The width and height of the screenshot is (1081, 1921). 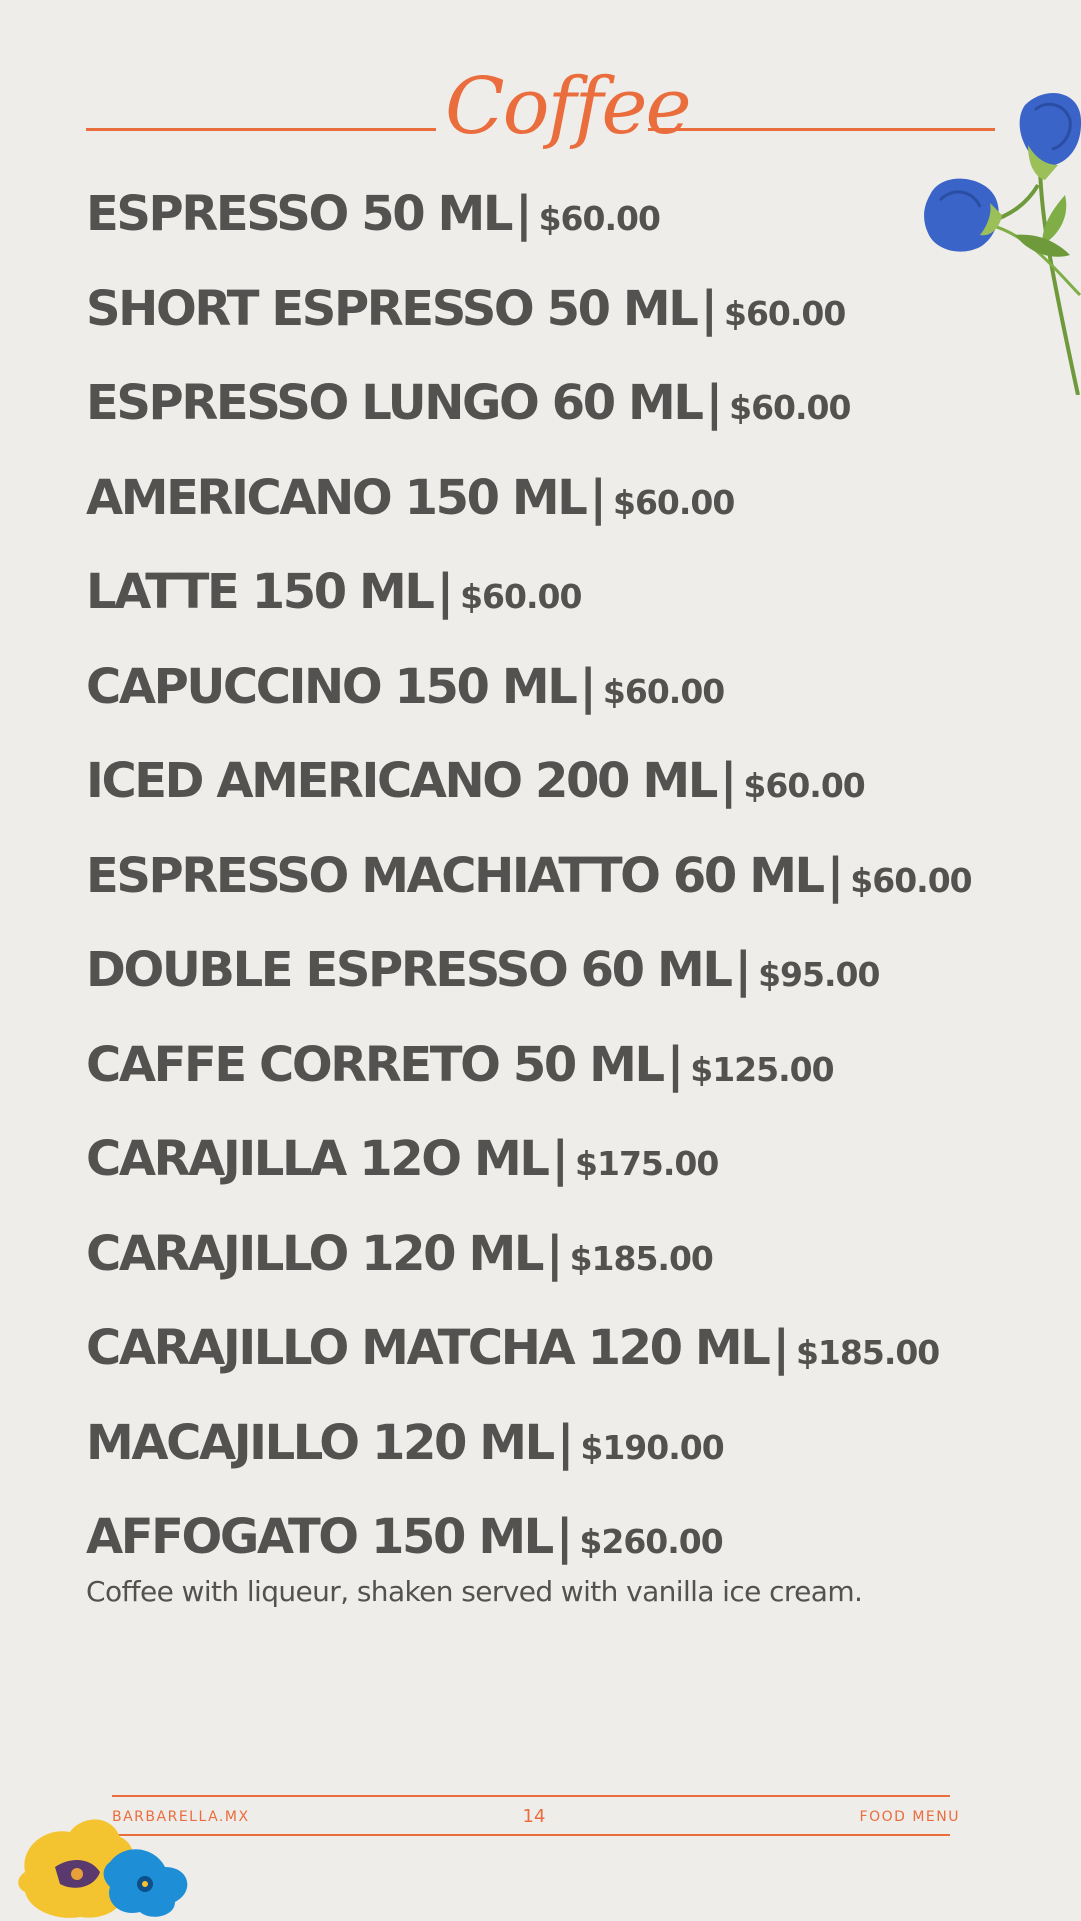 I want to click on yellow-flower-icon, so click(x=103, y=1868).